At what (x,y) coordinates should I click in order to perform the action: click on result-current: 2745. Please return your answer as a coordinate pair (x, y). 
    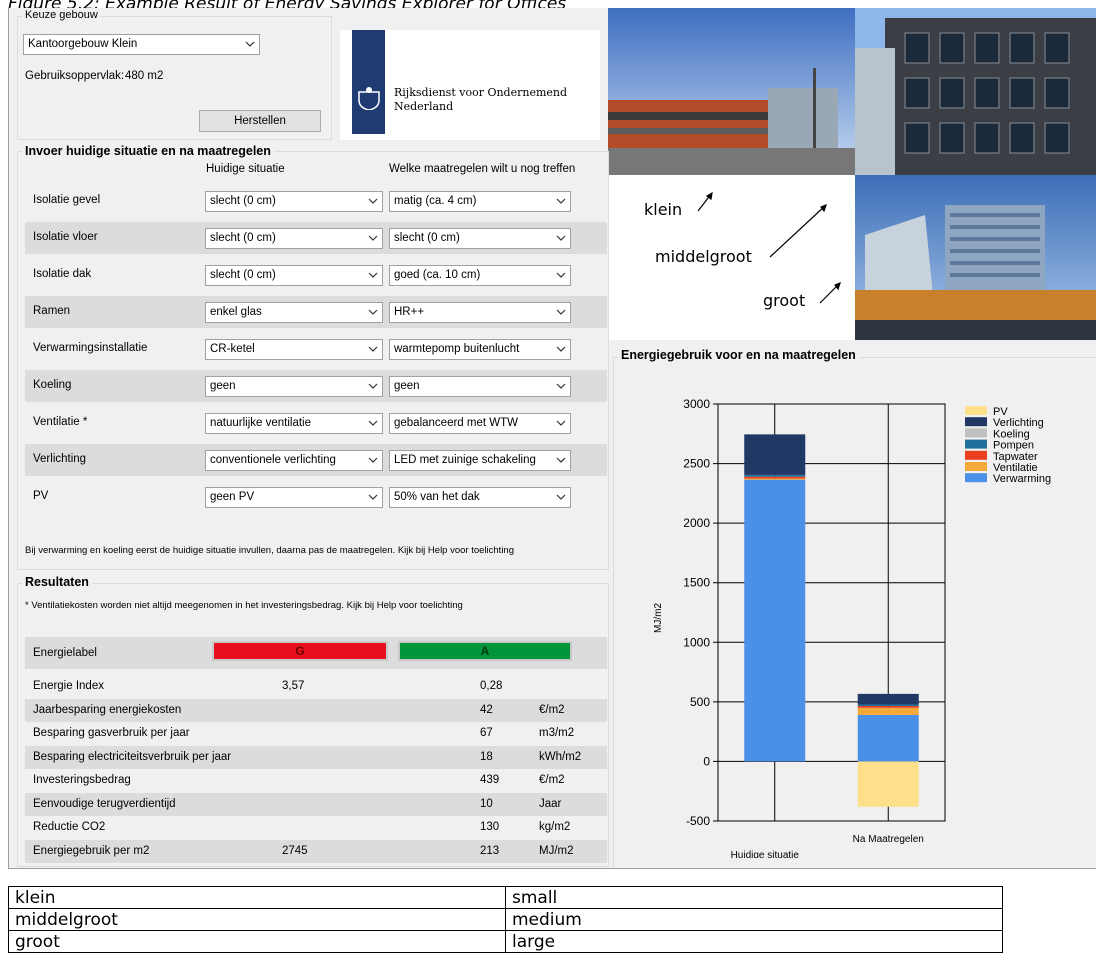
    Looking at the image, I should click on (295, 850).